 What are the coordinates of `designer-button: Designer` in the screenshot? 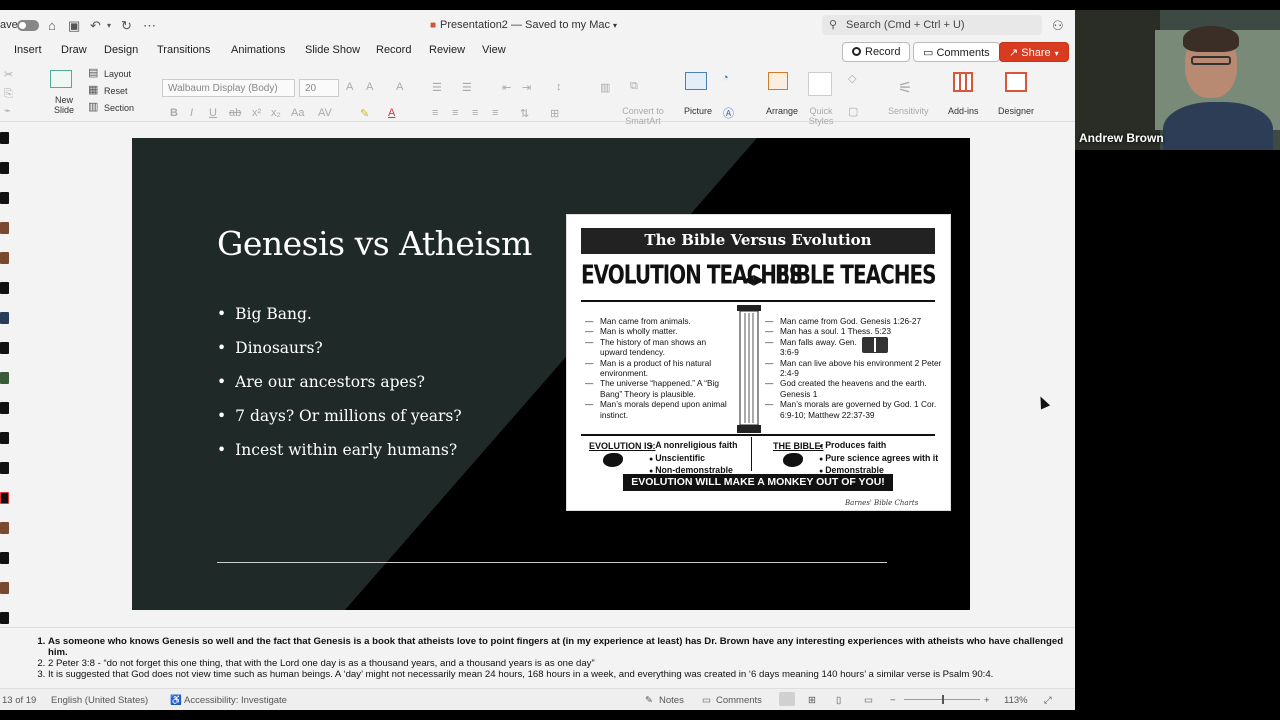 It's located at (1016, 111).